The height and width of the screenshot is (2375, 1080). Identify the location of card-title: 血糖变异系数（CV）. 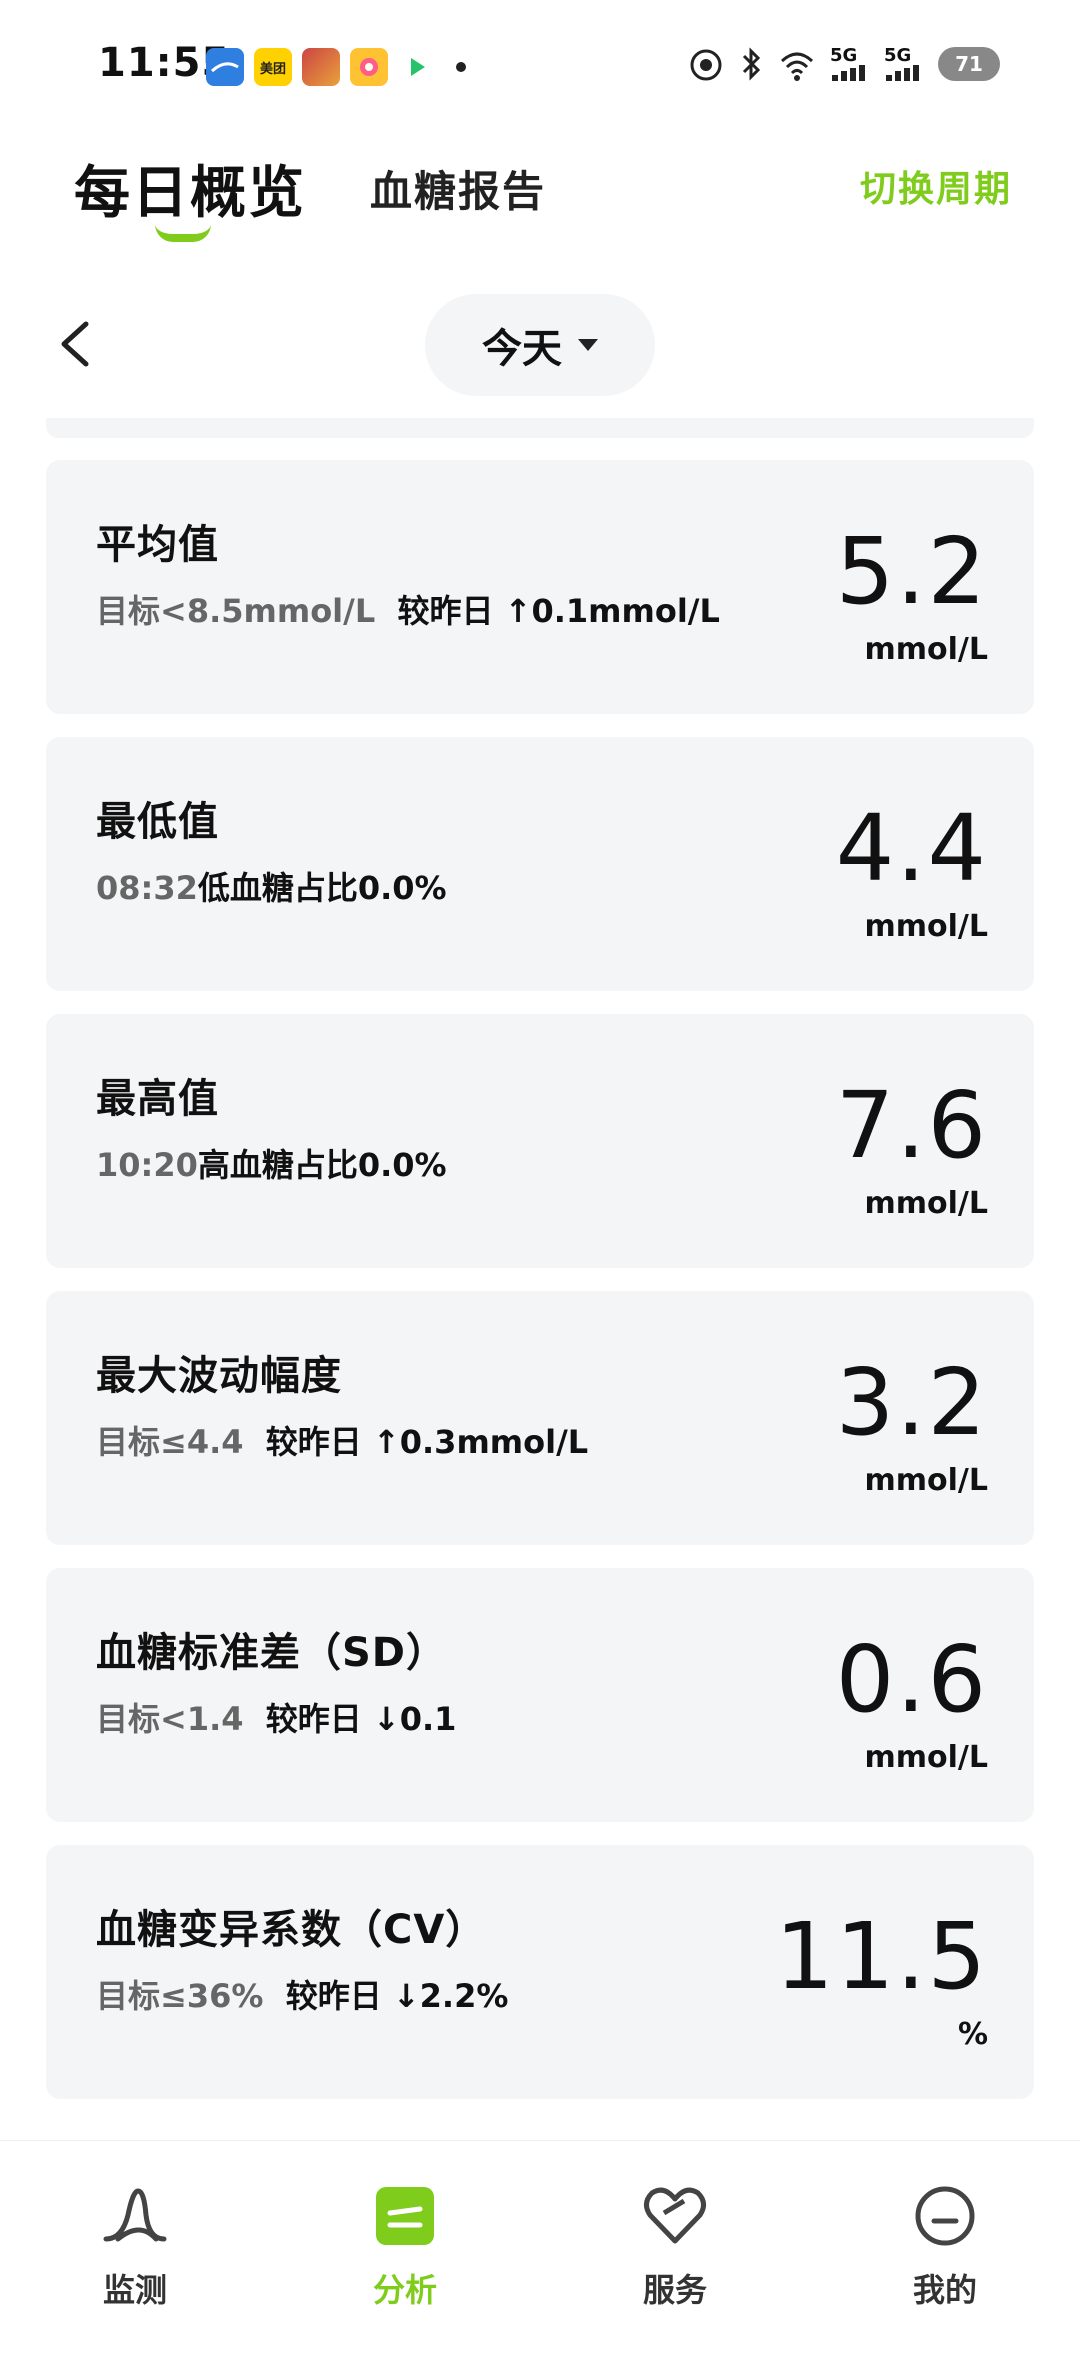
(291, 1930).